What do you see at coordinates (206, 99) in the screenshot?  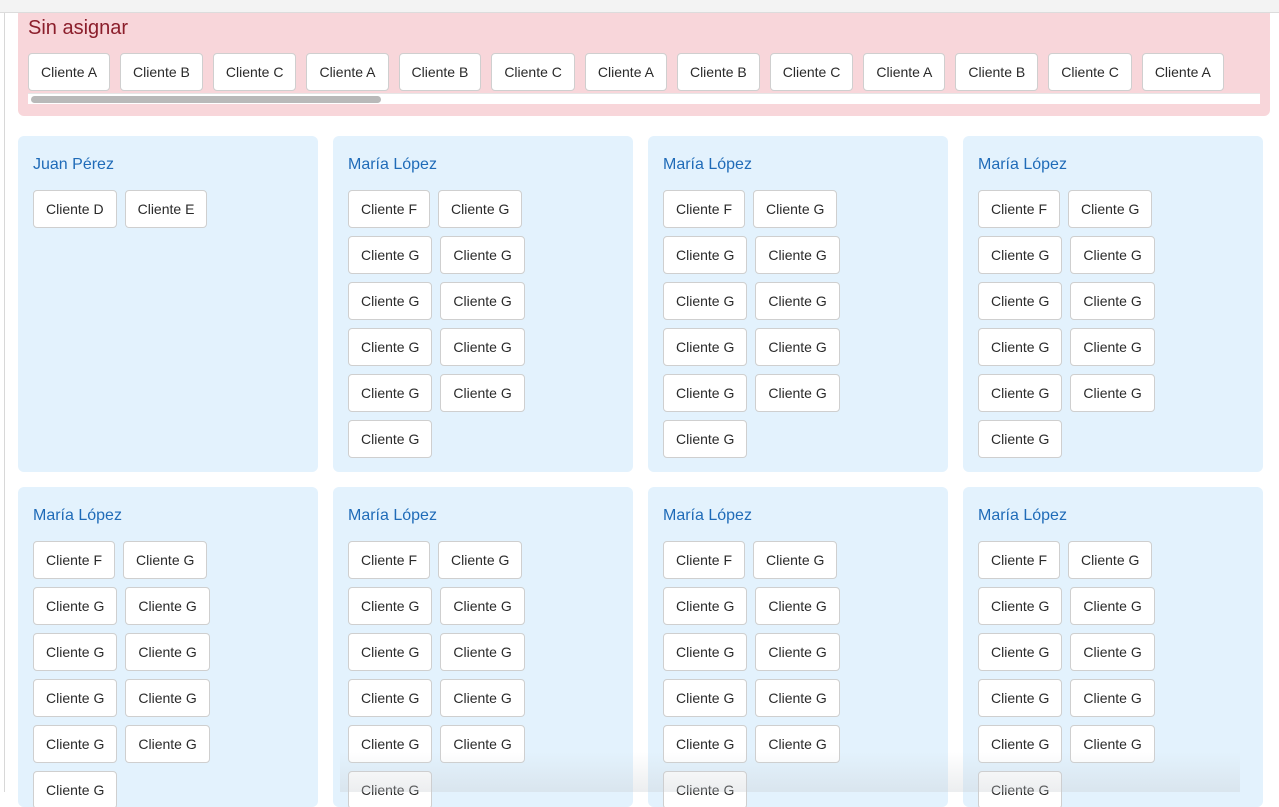 I see `scrollbar-thumb` at bounding box center [206, 99].